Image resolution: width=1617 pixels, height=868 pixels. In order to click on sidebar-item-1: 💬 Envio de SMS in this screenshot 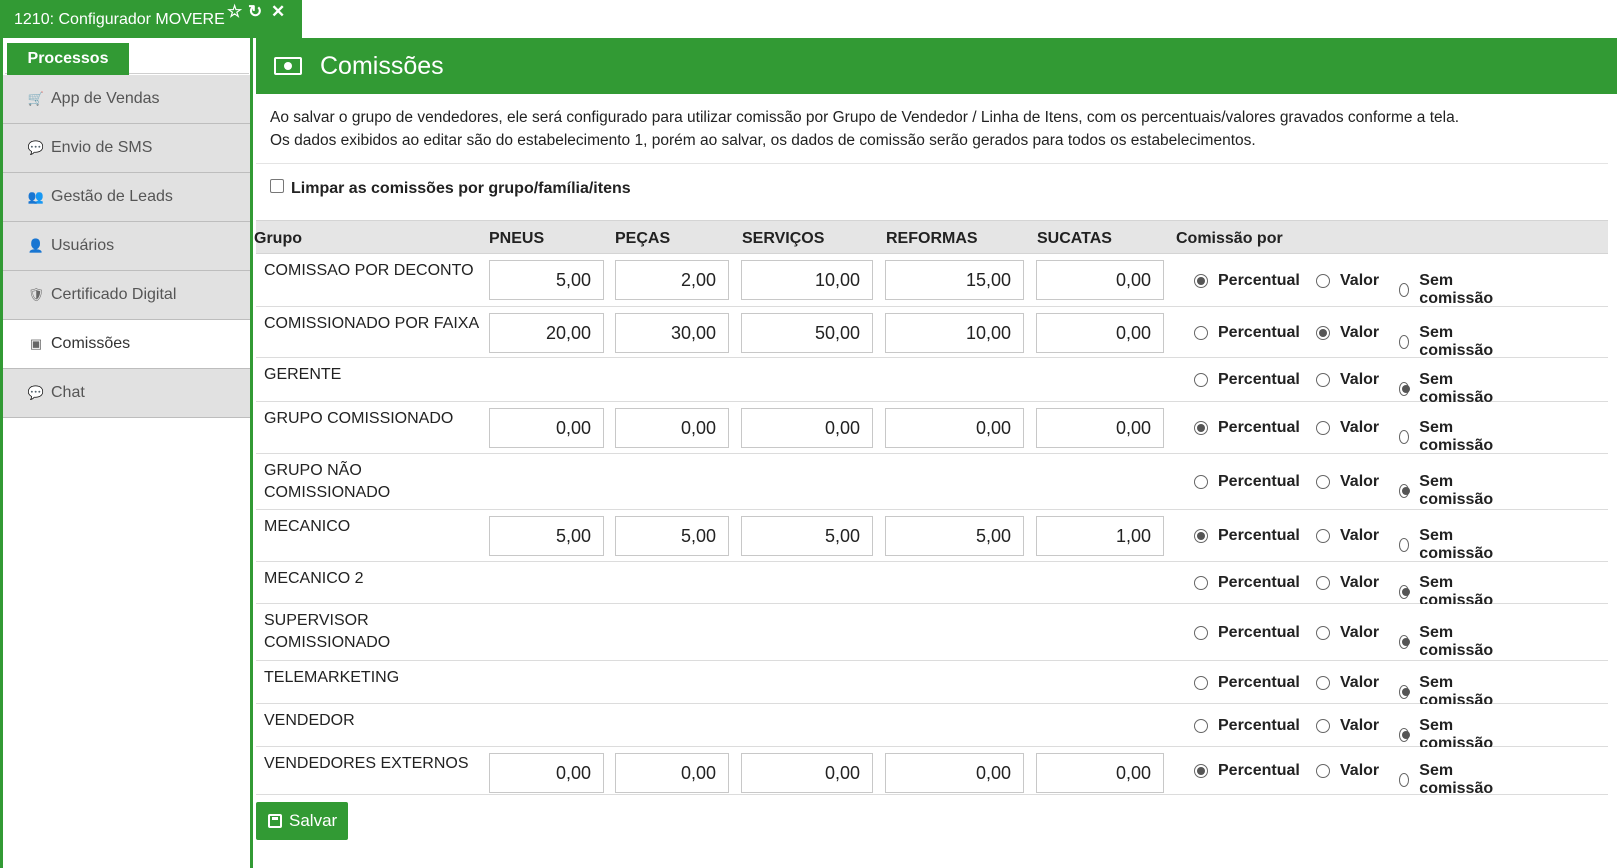, I will do `click(126, 148)`.